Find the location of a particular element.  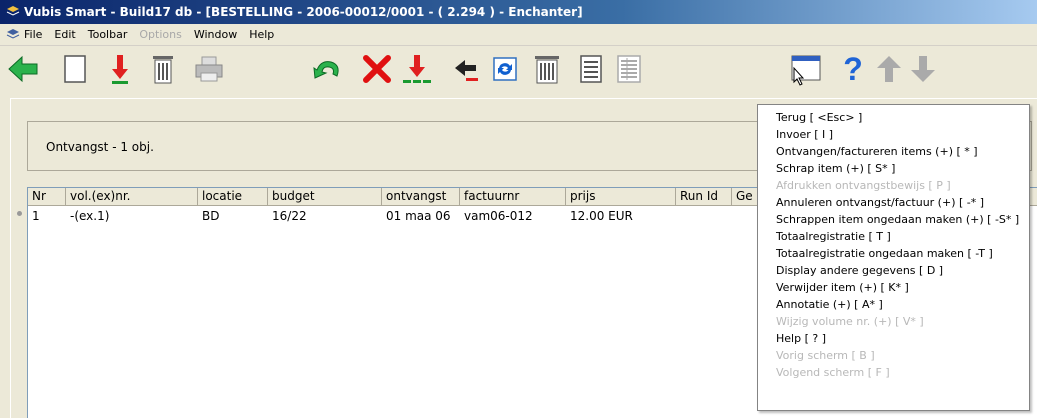

col-nr: Nr is located at coordinates (47, 197).